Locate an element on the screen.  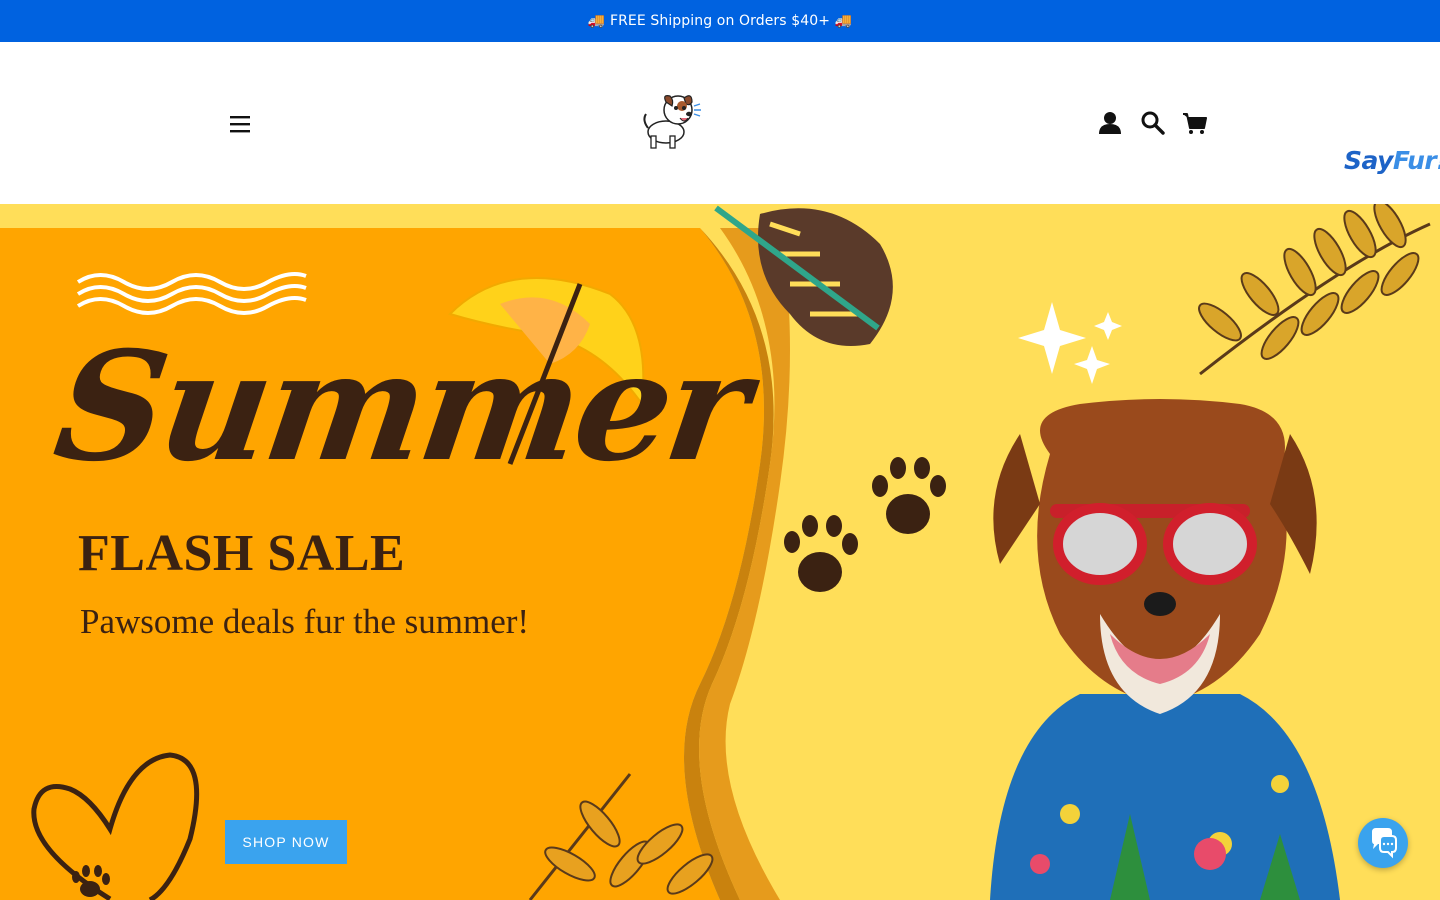
logo-wordmark: SayFur! is located at coordinates (1392, 160).